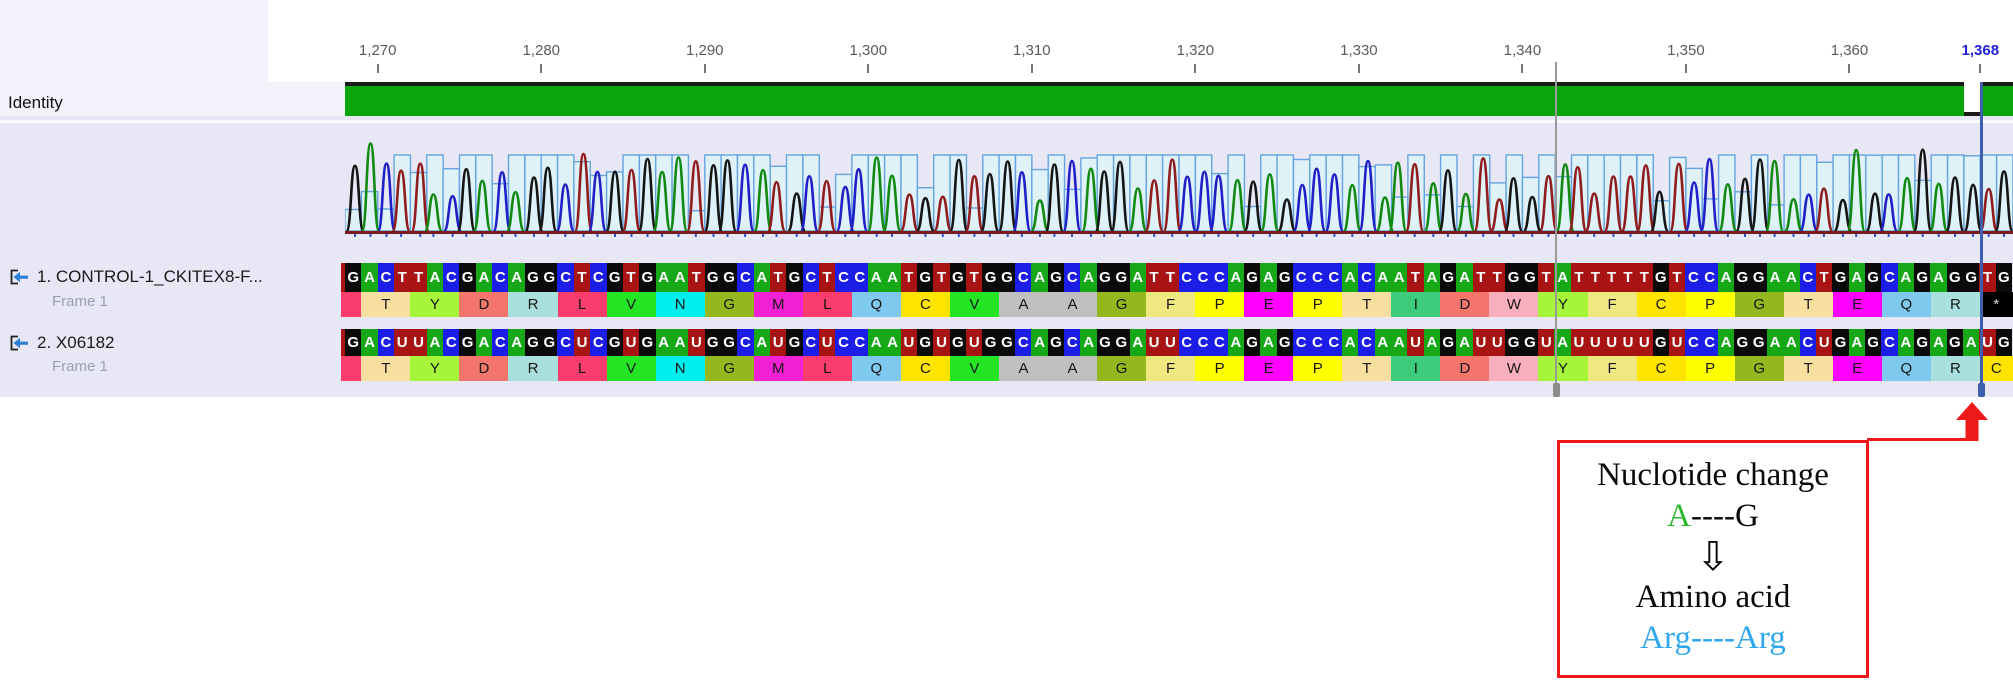 Image resolution: width=2013 pixels, height=687 pixels. Describe the element at coordinates (1416, 368) in the screenshot. I see `aa-cell: I` at that location.